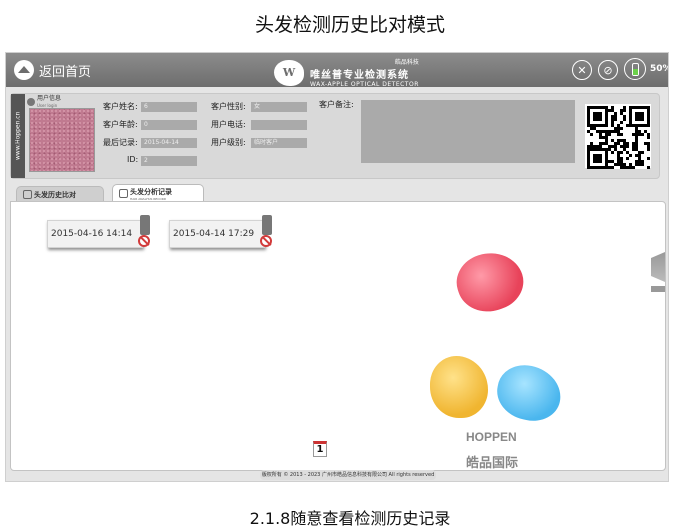 This screenshot has width=700, height=529. What do you see at coordinates (492, 463) in the screenshot?
I see `logo-text-cn: 皓品国际` at bounding box center [492, 463].